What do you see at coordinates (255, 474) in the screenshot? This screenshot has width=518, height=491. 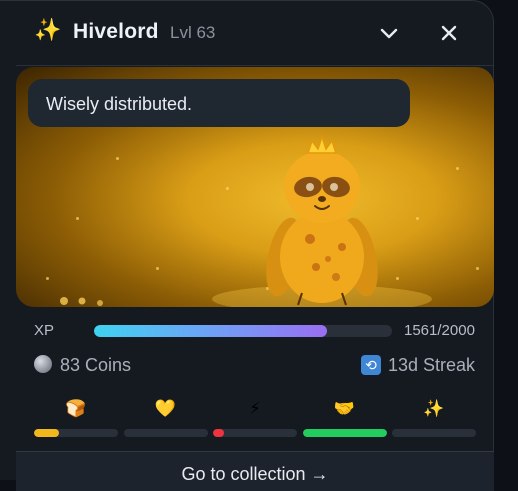 I see `go-to-collection-label: Go to collection →` at bounding box center [255, 474].